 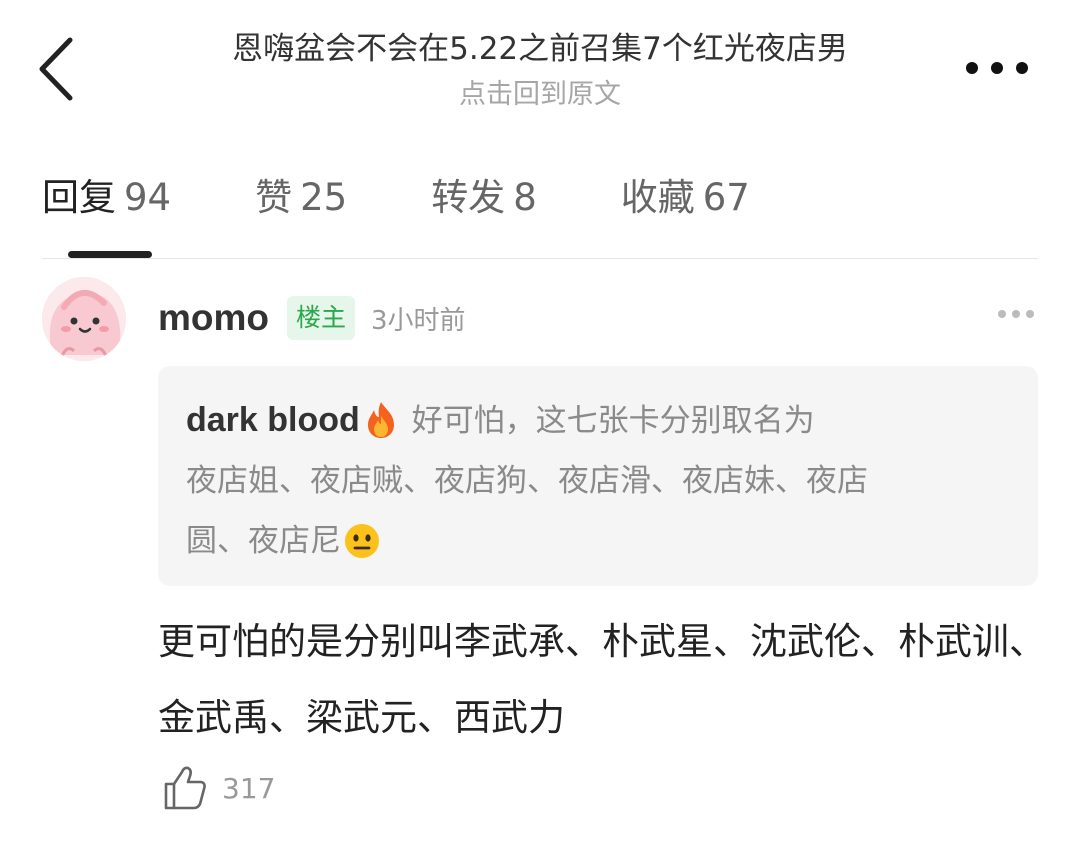 I want to click on back-button, so click(x=59, y=69).